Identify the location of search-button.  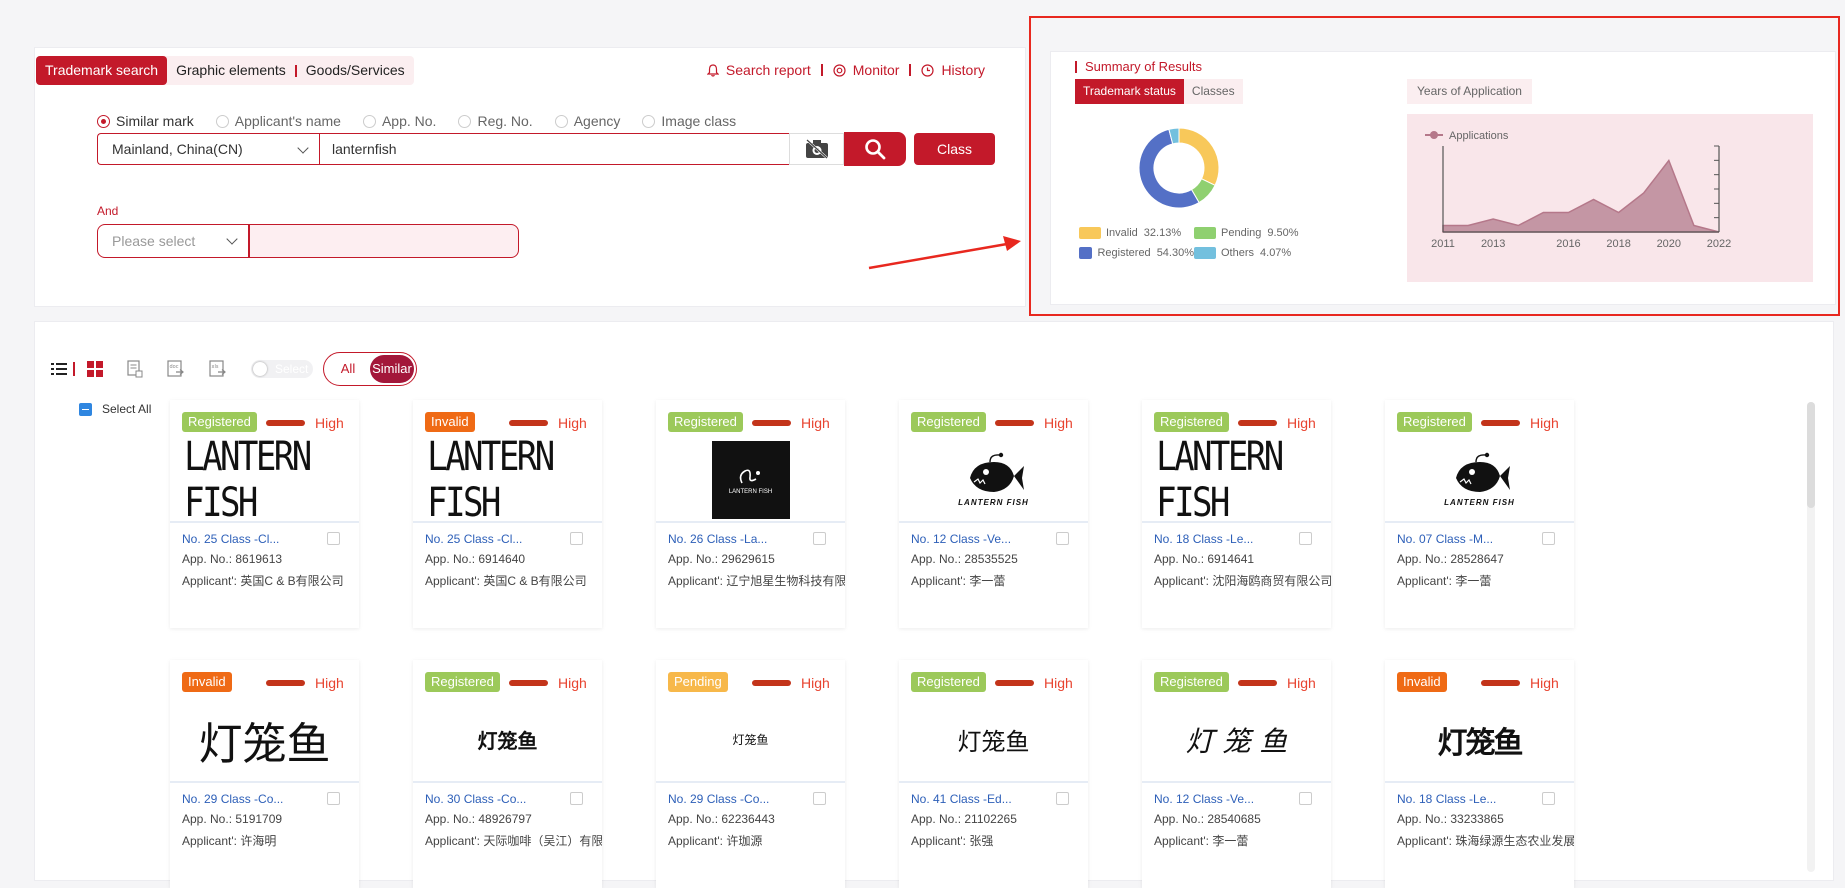
(875, 149).